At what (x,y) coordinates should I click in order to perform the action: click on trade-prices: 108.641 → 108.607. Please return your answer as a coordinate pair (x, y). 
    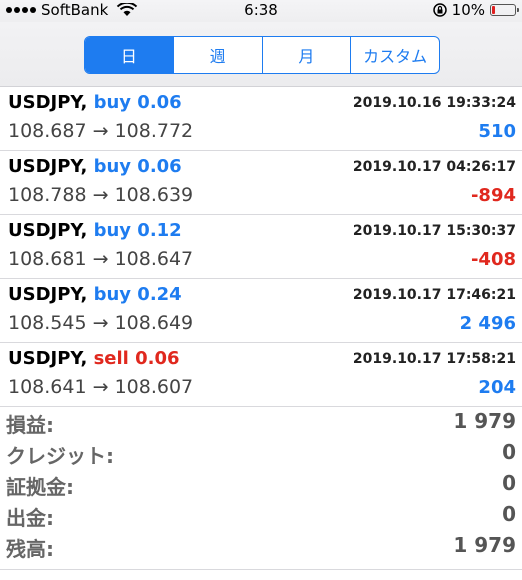
    Looking at the image, I should click on (101, 387).